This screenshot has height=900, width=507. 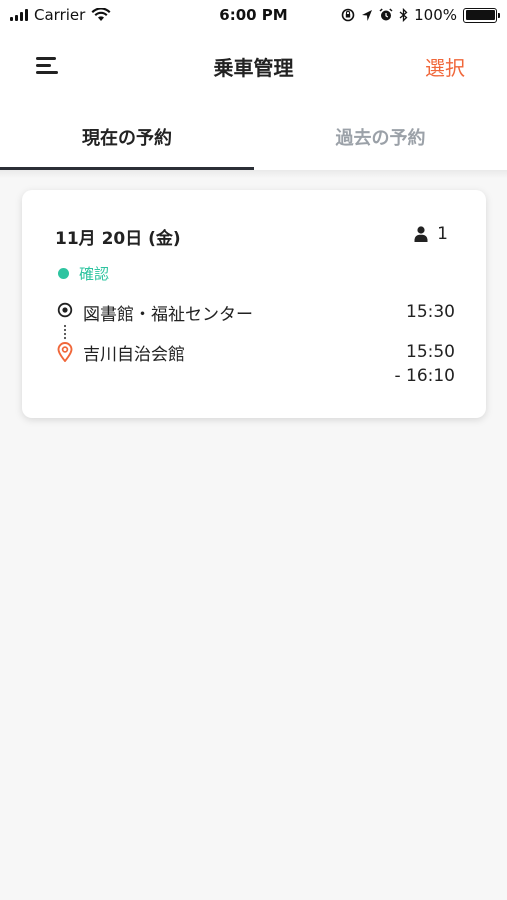 I want to click on status-label: 確認, so click(x=94, y=274).